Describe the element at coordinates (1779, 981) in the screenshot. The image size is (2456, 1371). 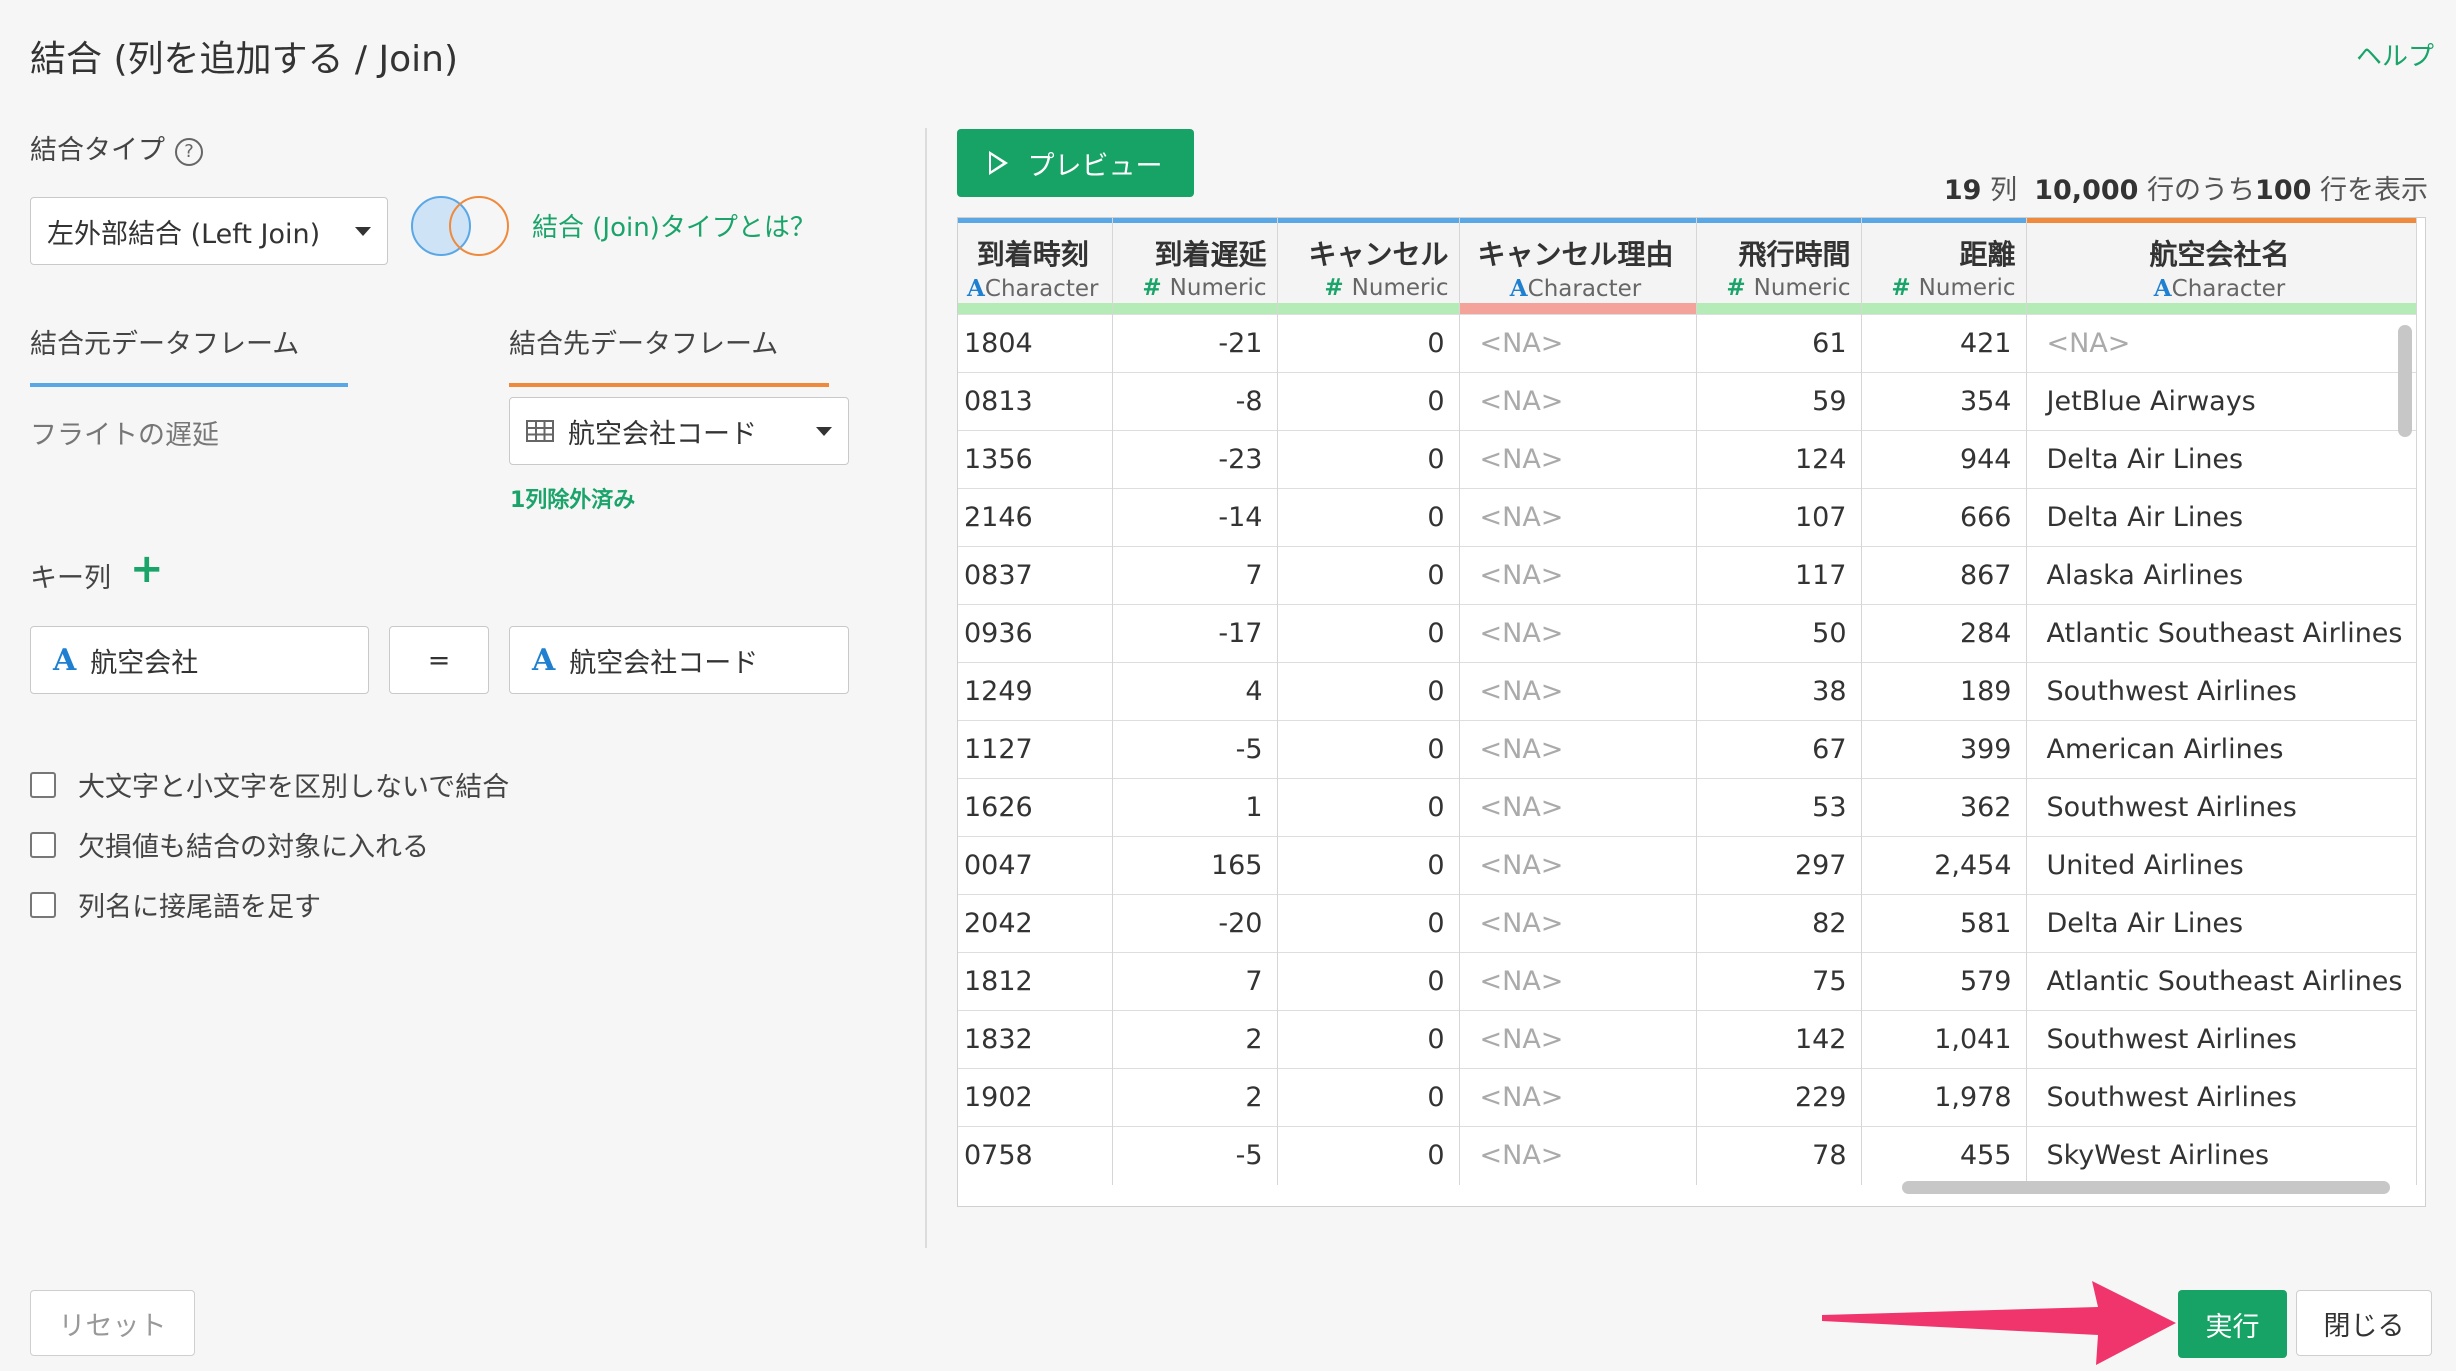
I see `table-cell: 75` at that location.